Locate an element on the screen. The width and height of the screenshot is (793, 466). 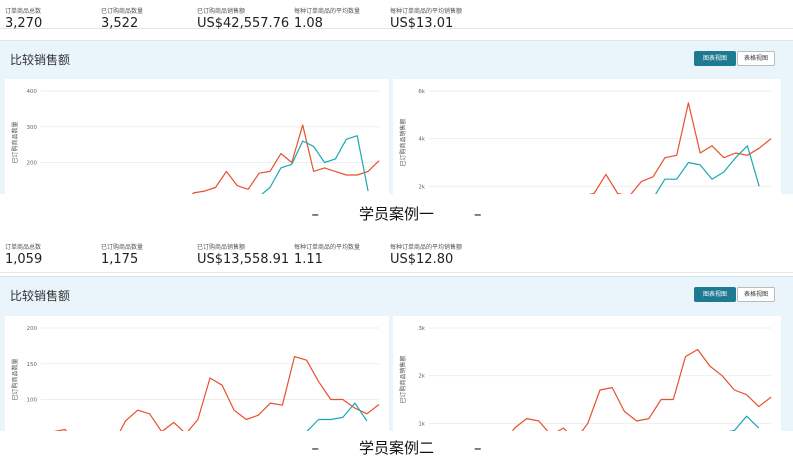
stat-total-order-items: 订单商品总数 3,270 is located at coordinates (23, 18).